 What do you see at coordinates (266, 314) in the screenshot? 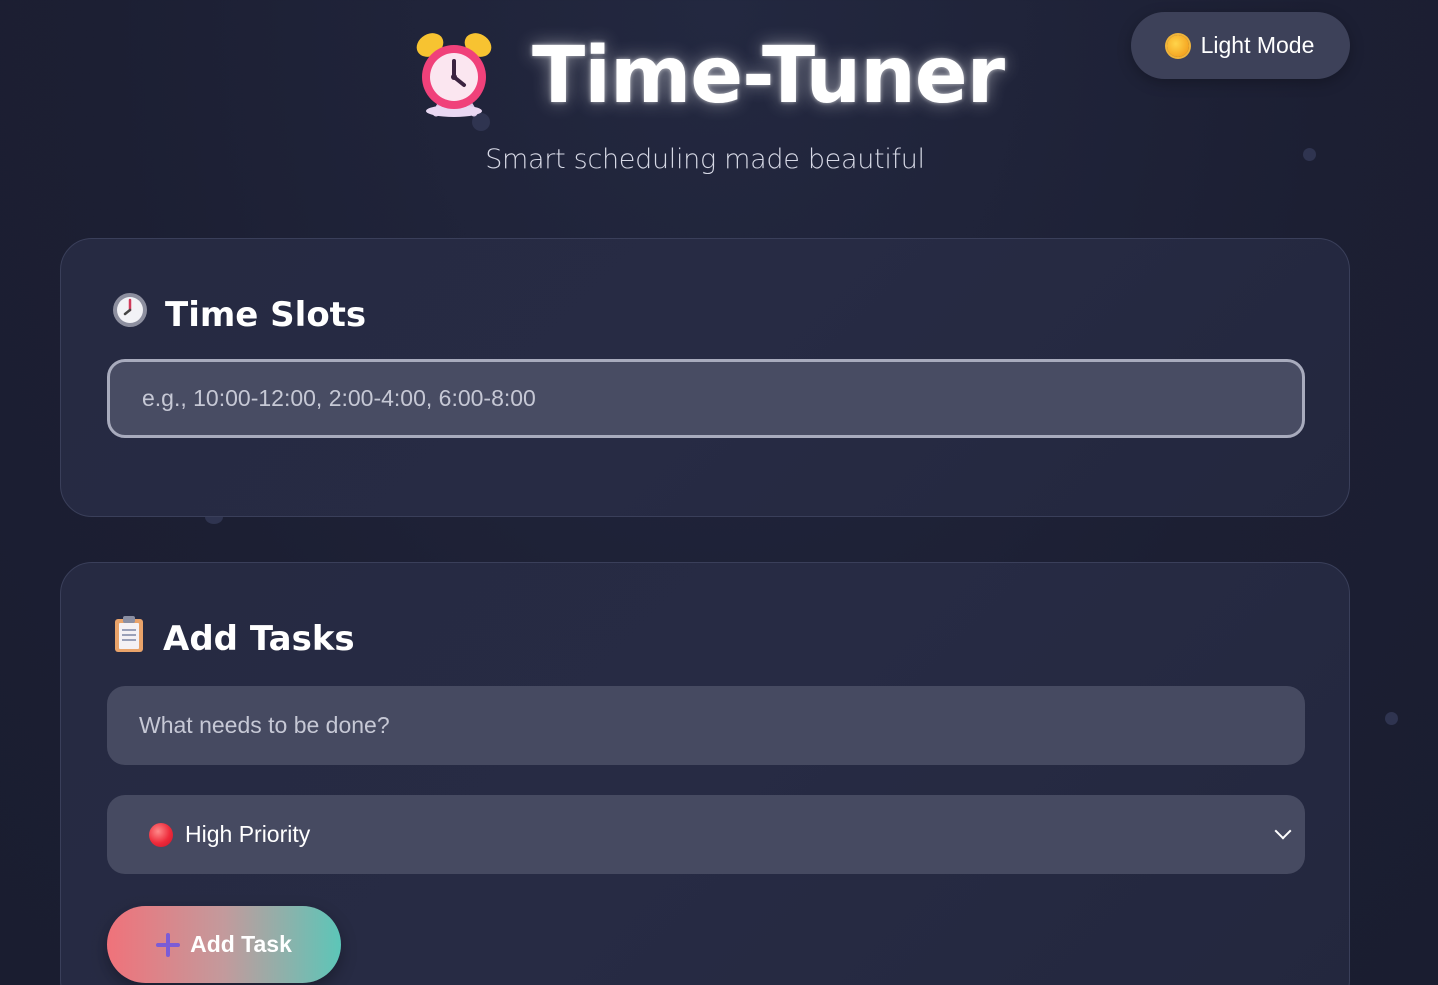
I see `time-slots-title: Time Slots` at bounding box center [266, 314].